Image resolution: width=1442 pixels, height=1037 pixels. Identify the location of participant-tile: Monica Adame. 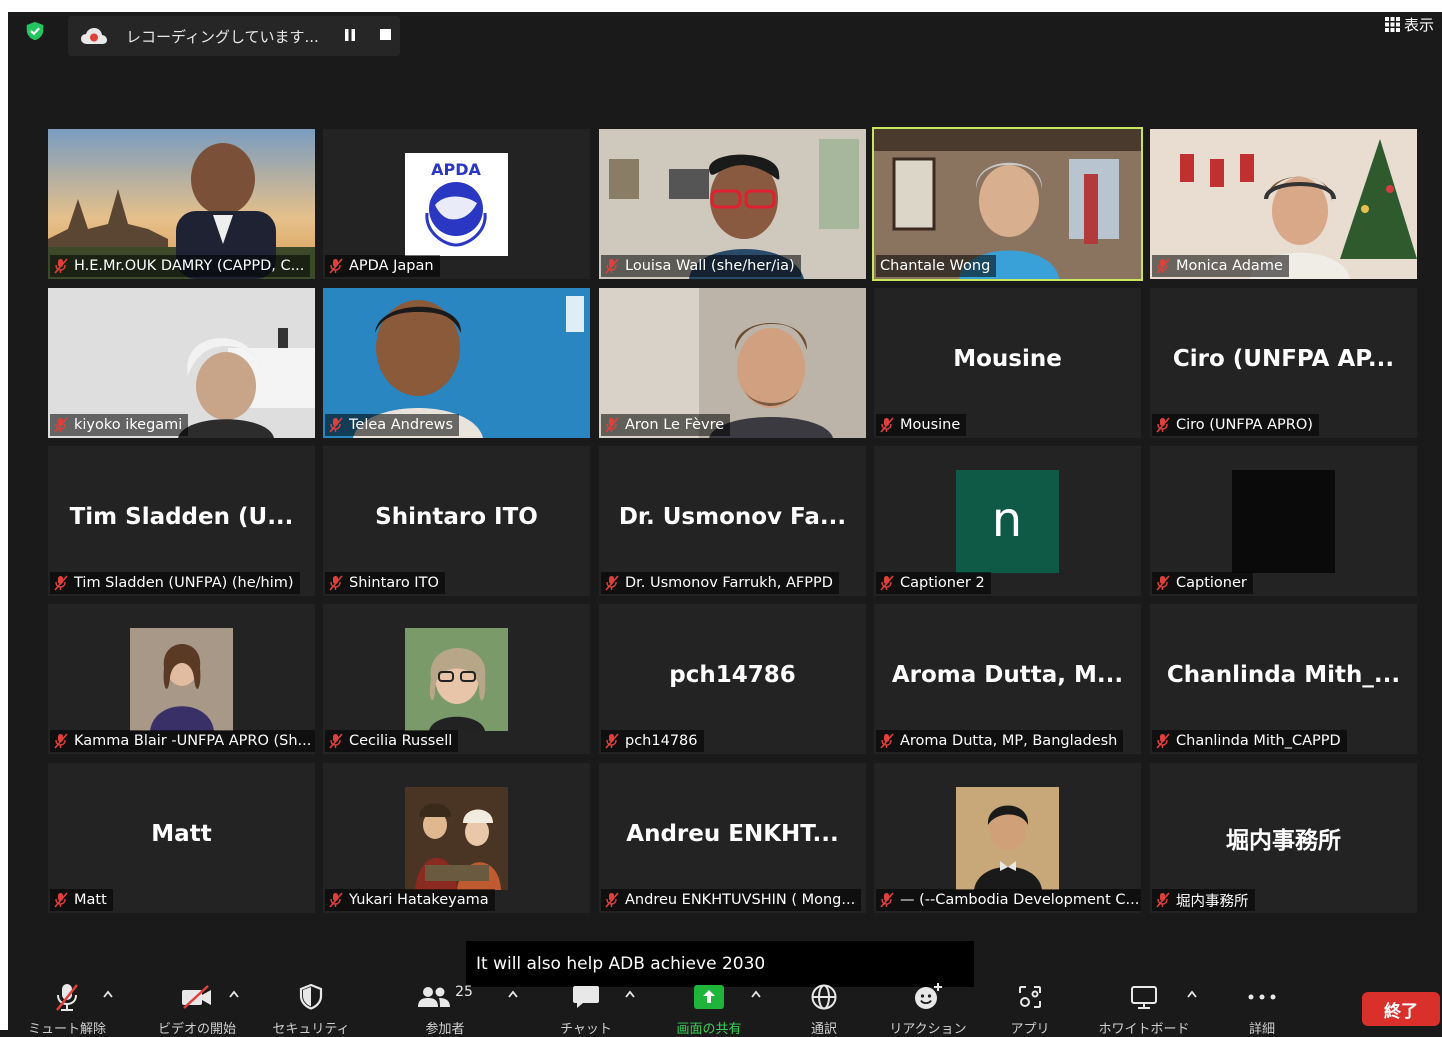
(1283, 204).